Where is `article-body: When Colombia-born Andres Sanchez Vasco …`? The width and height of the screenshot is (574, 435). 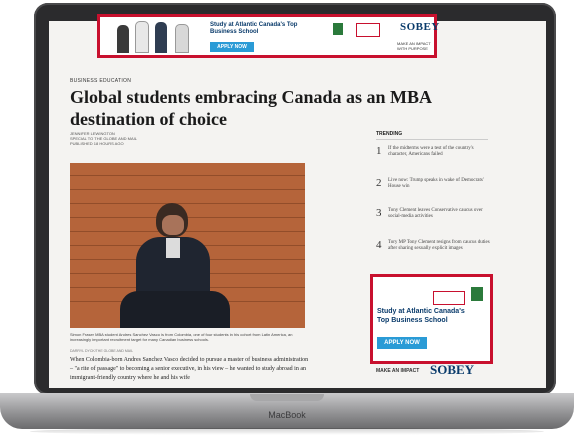
article-body: When Colombia-born Andres Sanchez Vasco … is located at coordinates (189, 369).